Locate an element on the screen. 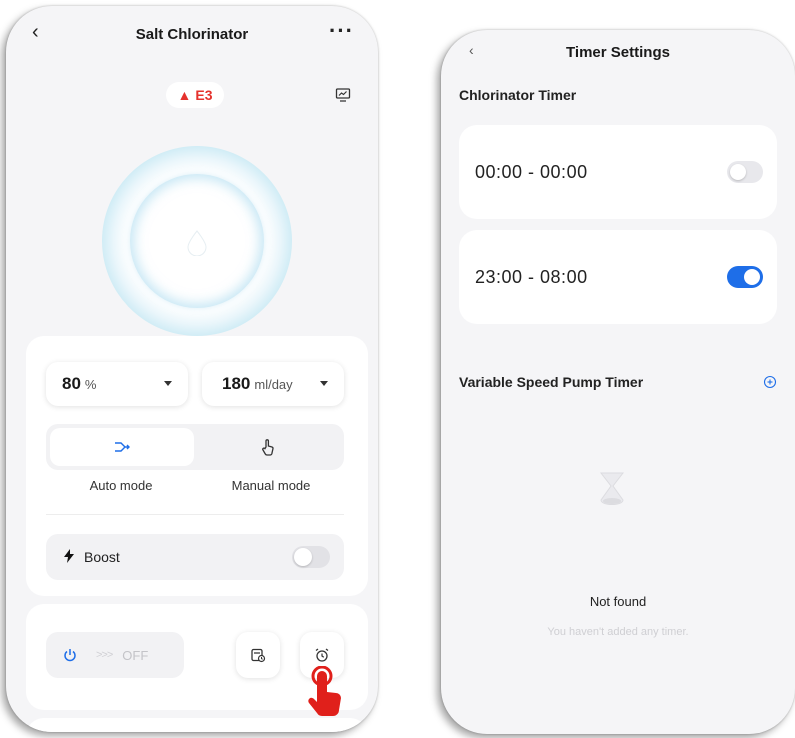 This screenshot has height=738, width=795. more-menu-button: ··· is located at coordinates (341, 31).